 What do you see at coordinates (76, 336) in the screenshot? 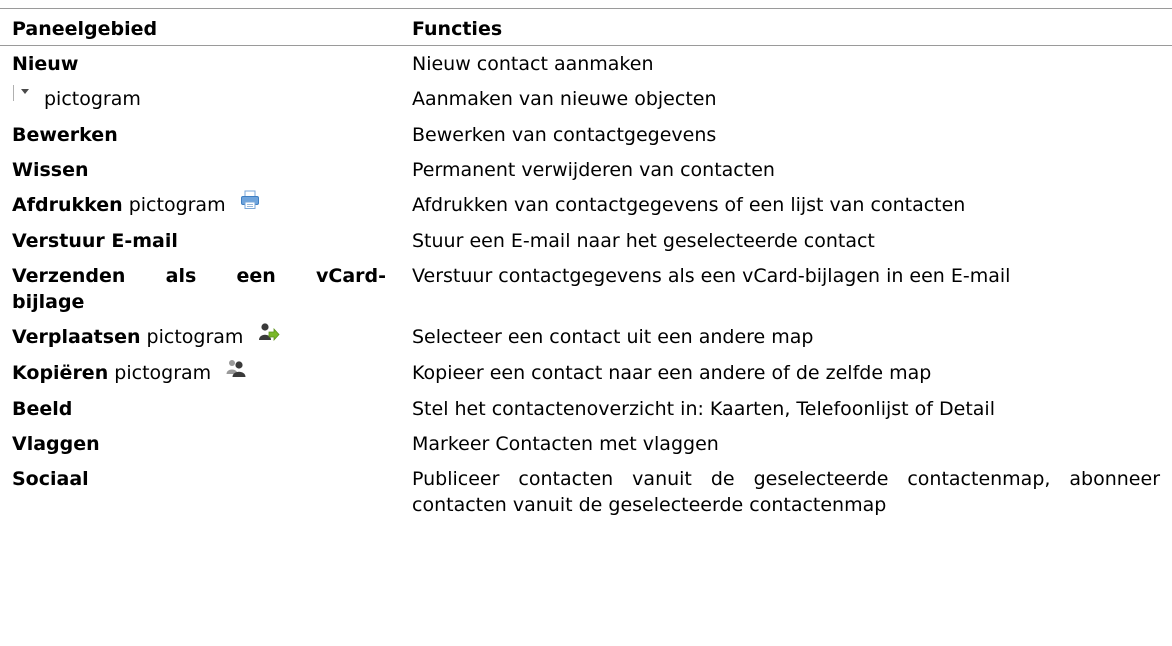
I see `row-area-label: Verplaatsen` at bounding box center [76, 336].